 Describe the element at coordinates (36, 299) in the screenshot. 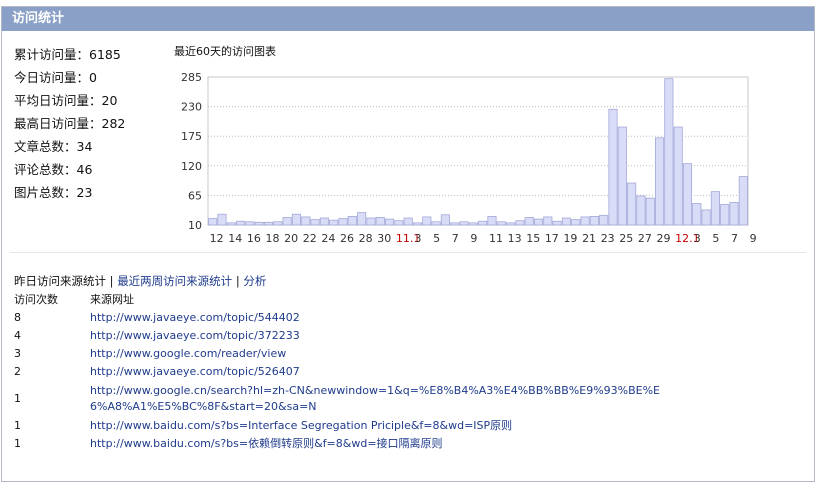

I see `header-count: 访问次数` at that location.